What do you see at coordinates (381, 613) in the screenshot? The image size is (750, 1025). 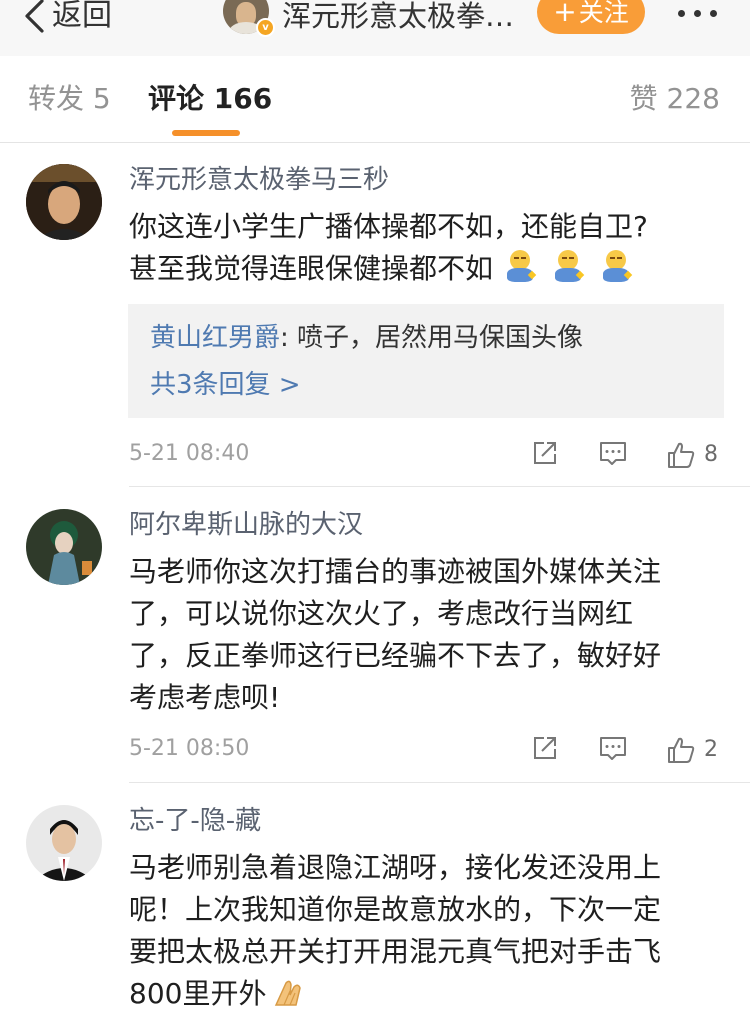 I see `comment-text-line: 了，可以说你这次火了，考虑改行当网红` at bounding box center [381, 613].